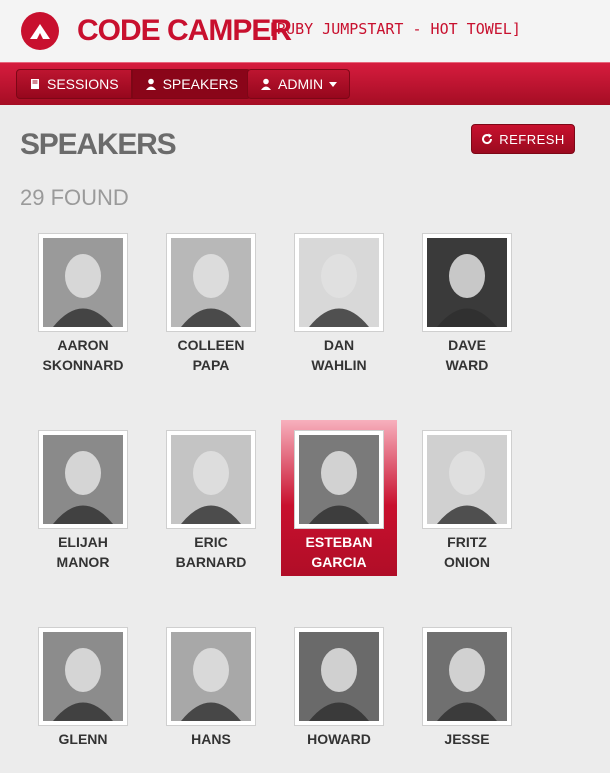  I want to click on speaker-first-name: DAVE, so click(467, 345).